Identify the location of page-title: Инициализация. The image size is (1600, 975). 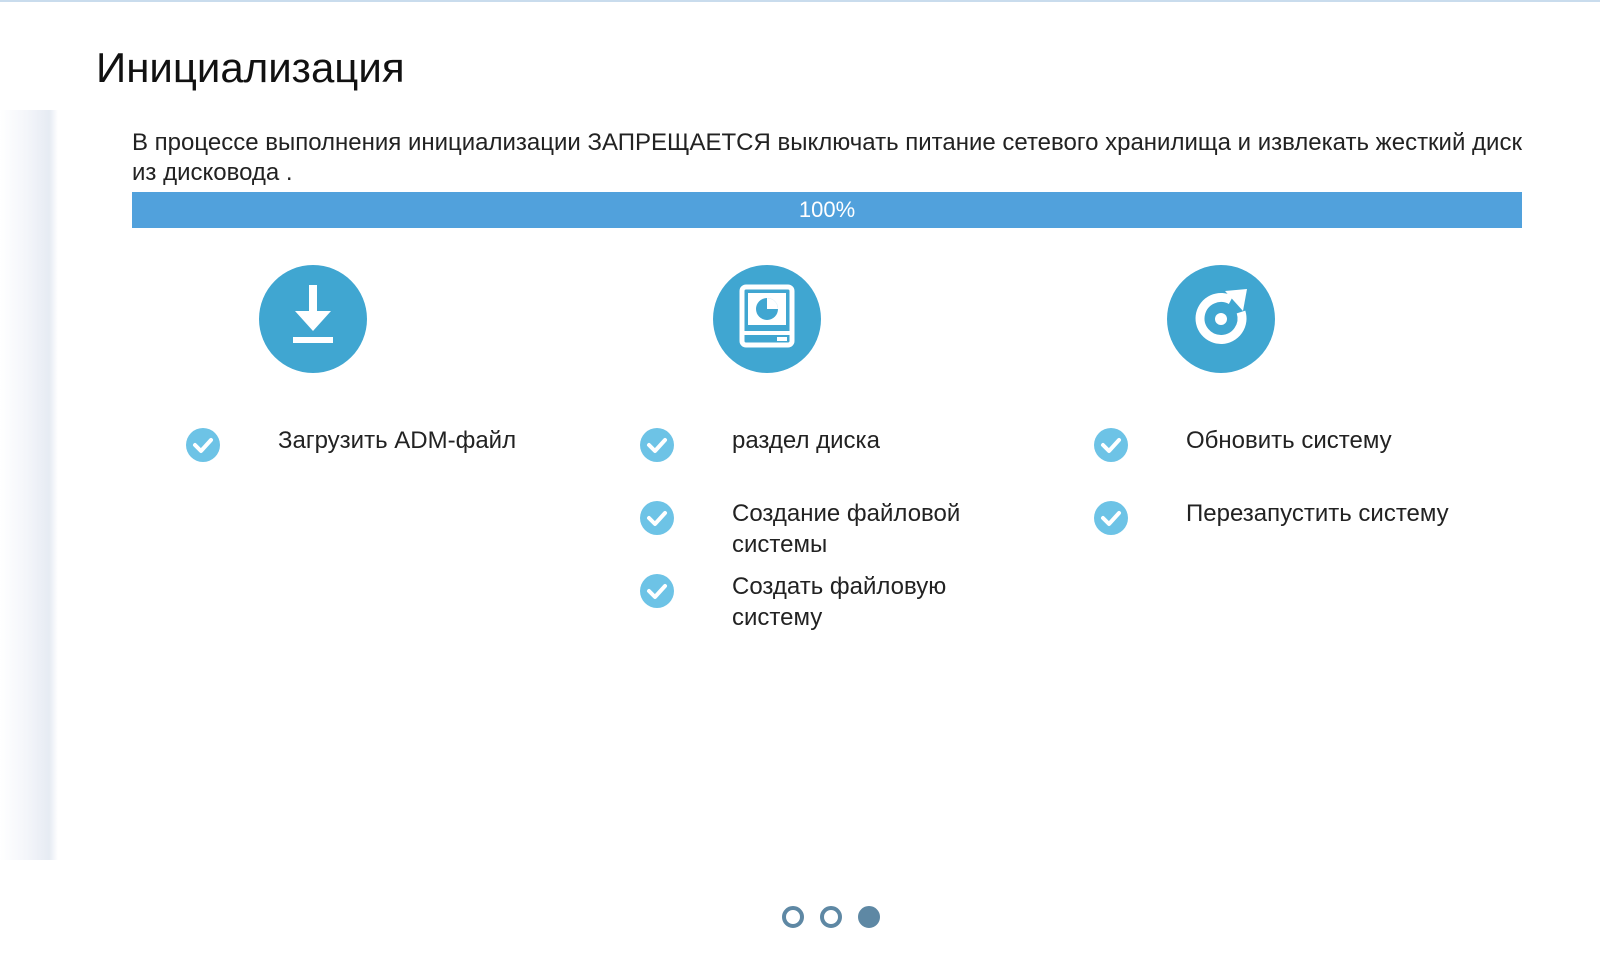
(250, 67).